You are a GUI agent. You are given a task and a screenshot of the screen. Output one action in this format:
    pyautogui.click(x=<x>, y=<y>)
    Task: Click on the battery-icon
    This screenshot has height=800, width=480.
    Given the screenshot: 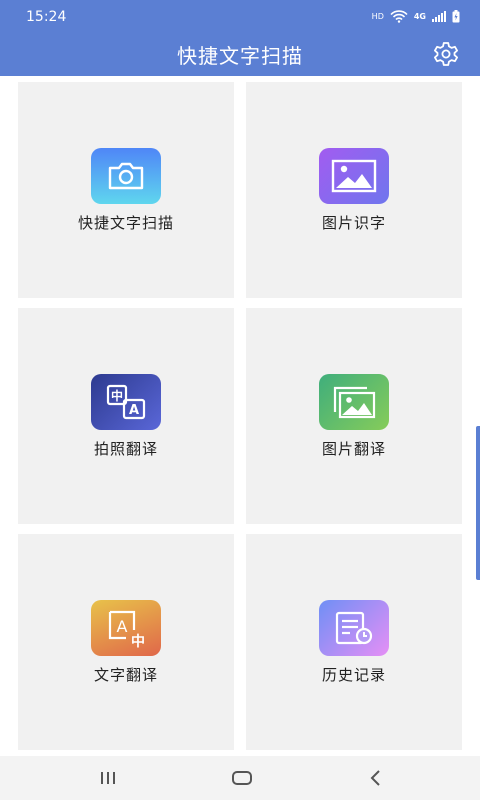 What is the action you would take?
    pyautogui.click(x=456, y=16)
    